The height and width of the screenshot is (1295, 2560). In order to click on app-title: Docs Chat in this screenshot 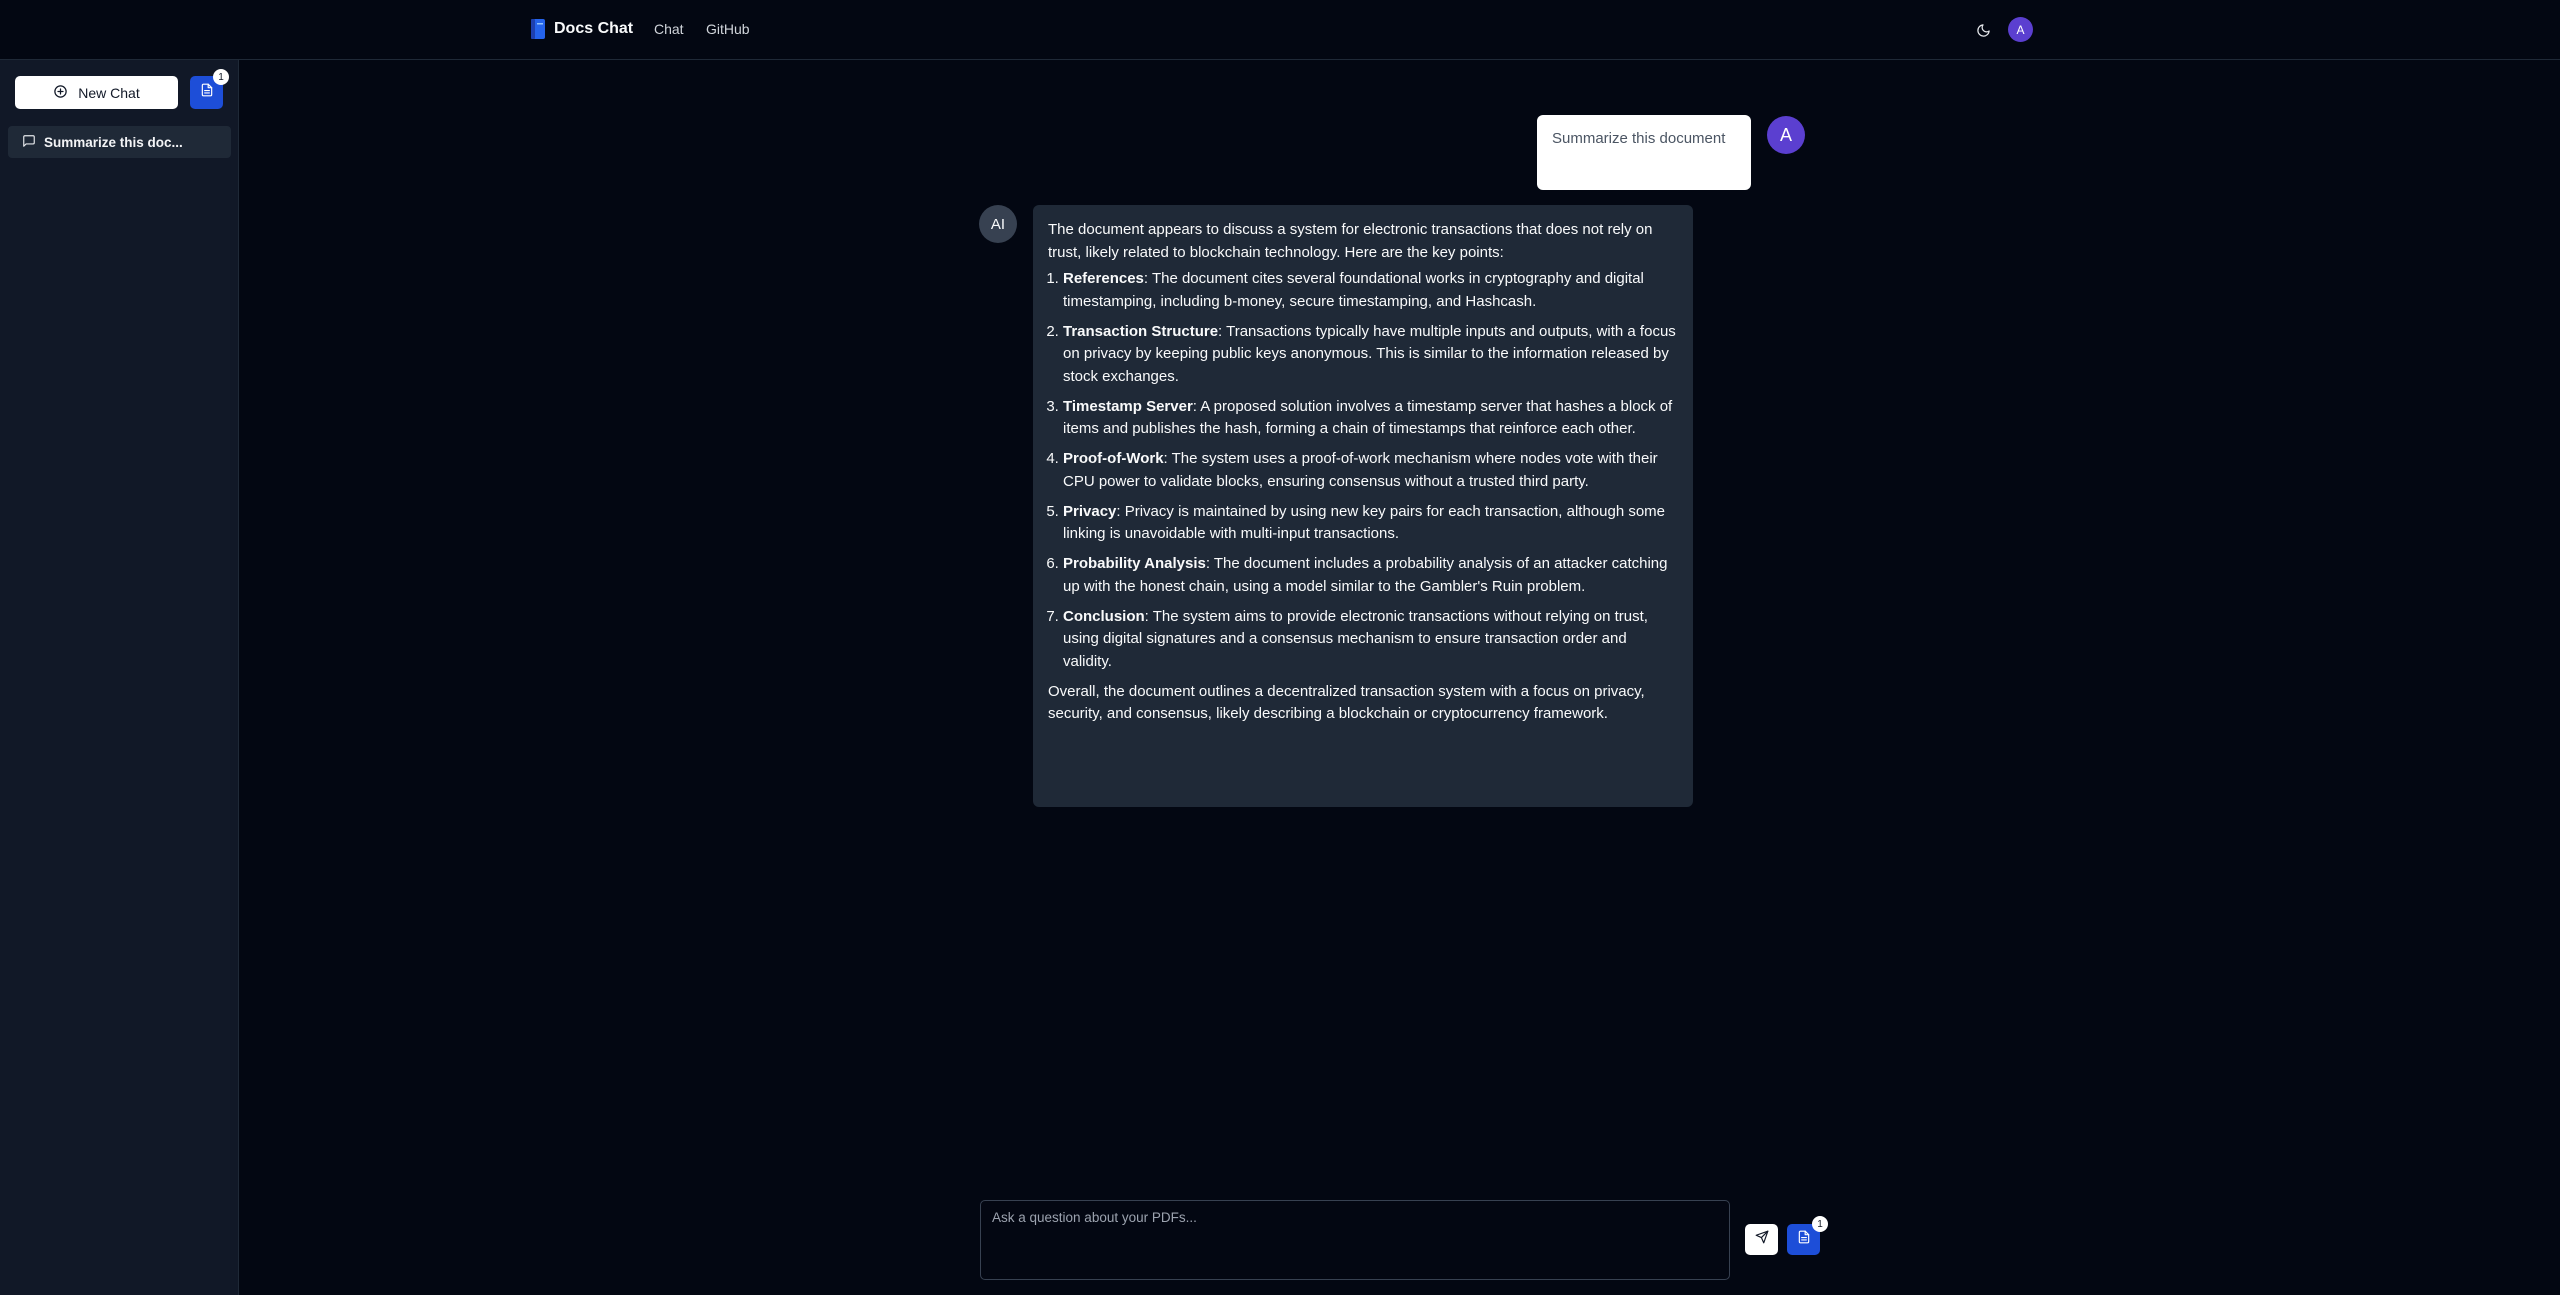, I will do `click(594, 28)`.